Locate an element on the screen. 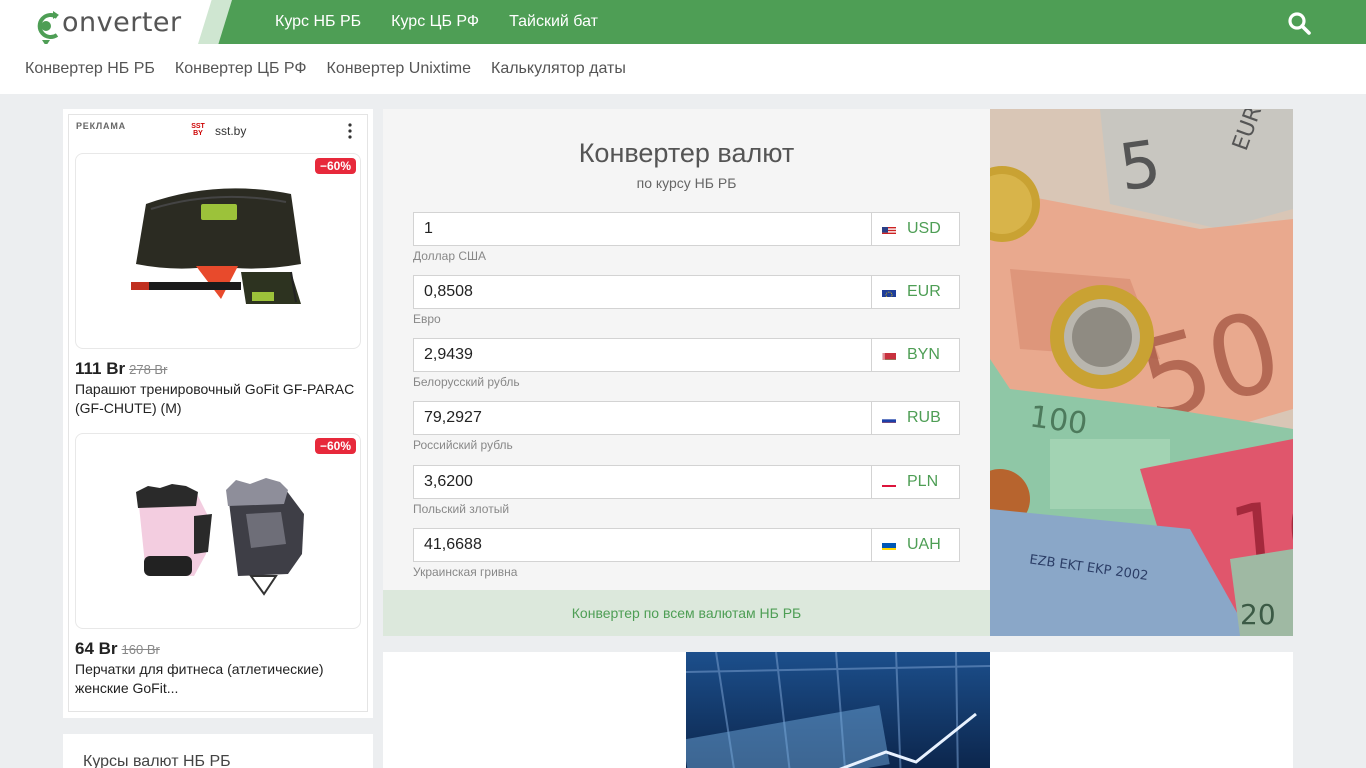 Image resolution: width=1366 pixels, height=768 pixels. currency-selector-rub: RUB is located at coordinates (915, 418).